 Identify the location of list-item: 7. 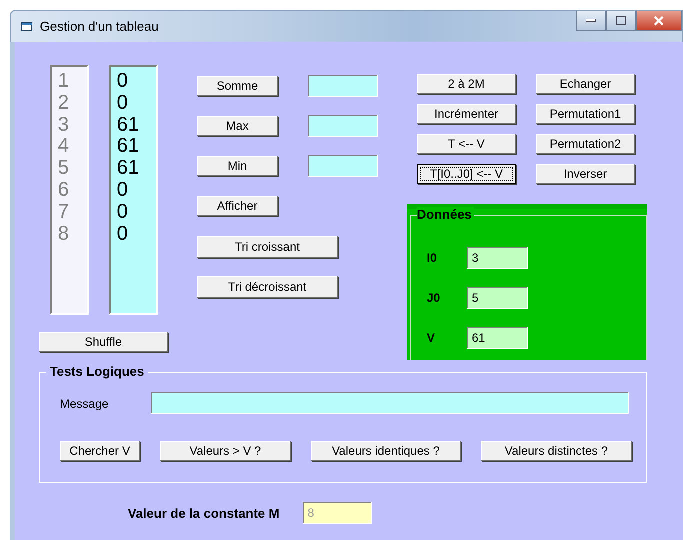
(64, 213).